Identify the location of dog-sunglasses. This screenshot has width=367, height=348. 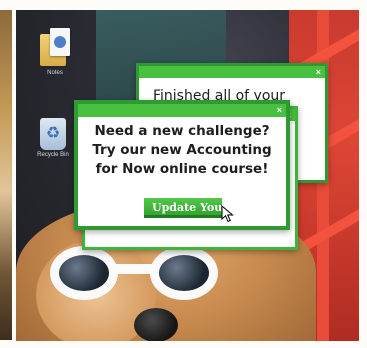
(135, 275).